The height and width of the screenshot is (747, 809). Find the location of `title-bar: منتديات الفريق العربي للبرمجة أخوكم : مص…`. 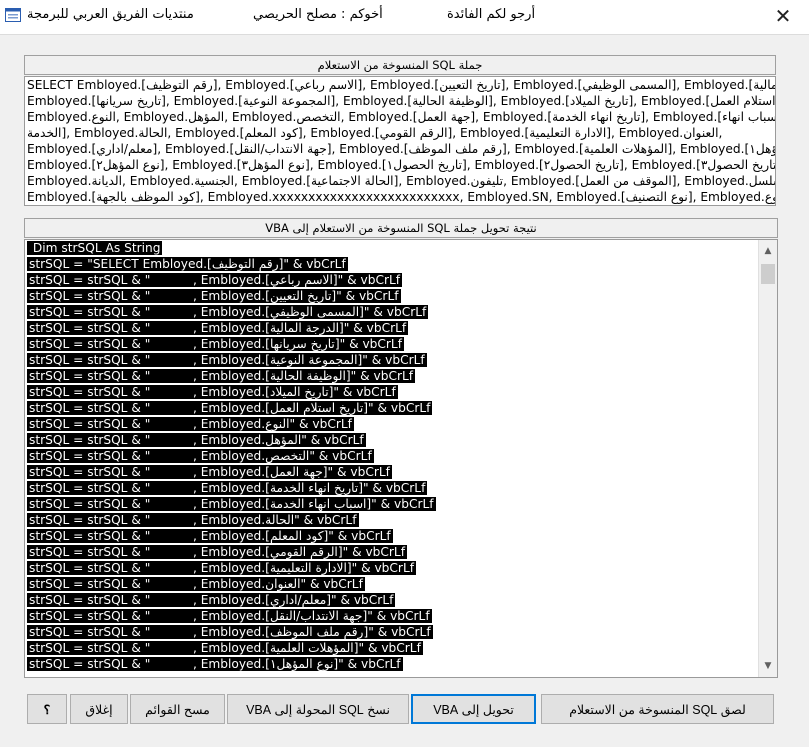

title-bar: منتديات الفريق العربي للبرمجة أخوكم : مص… is located at coordinates (404, 17).